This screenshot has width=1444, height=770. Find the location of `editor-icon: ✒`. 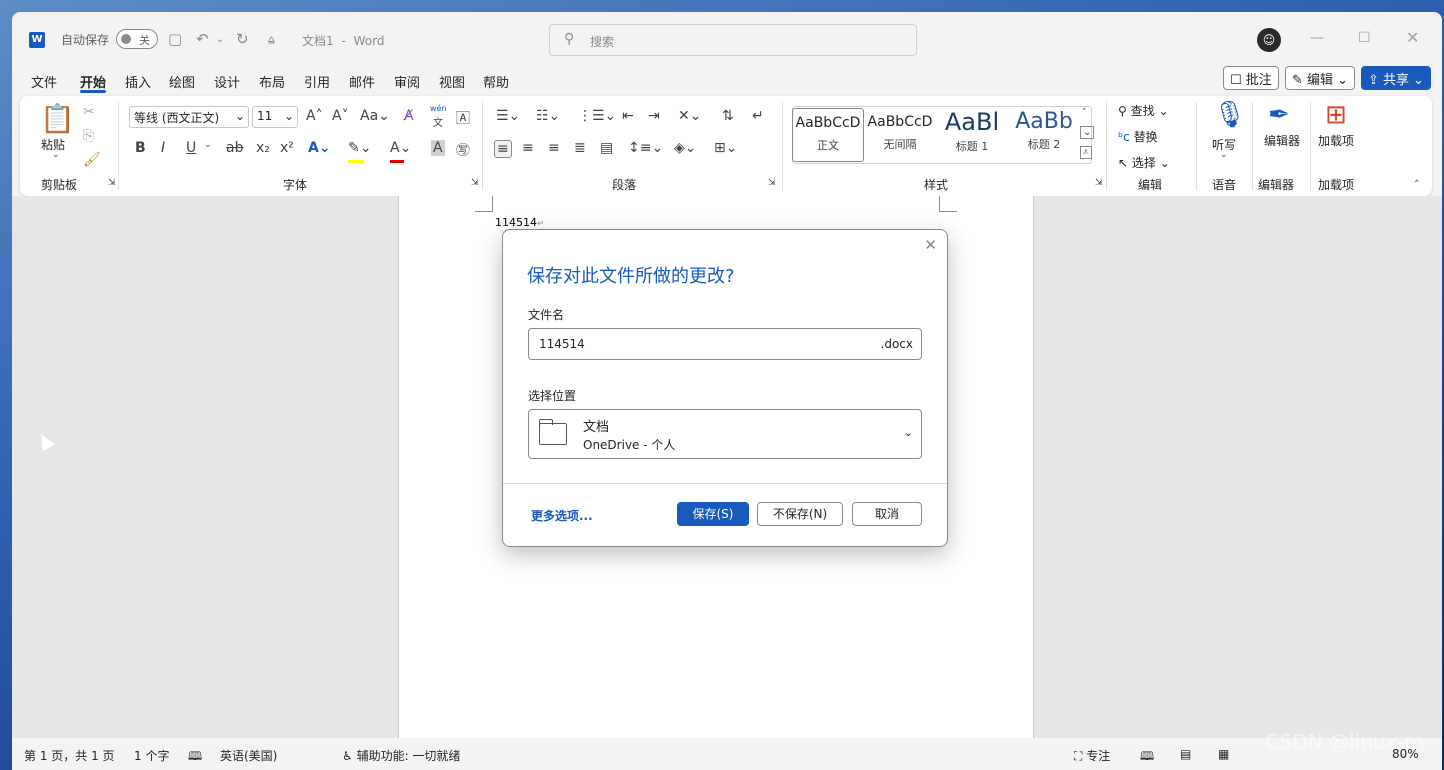

editor-icon: ✒ is located at coordinates (1279, 115).